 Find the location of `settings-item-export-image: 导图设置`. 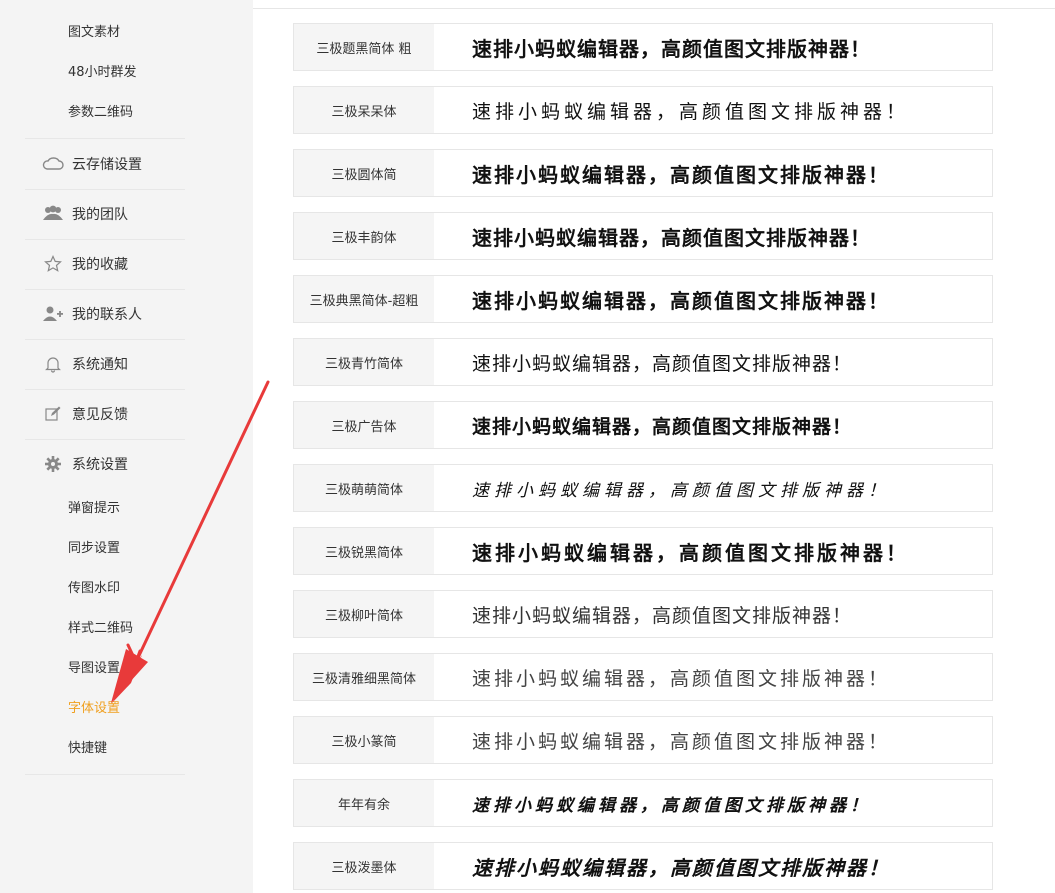

settings-item-export-image: 导图设置 is located at coordinates (94, 669).